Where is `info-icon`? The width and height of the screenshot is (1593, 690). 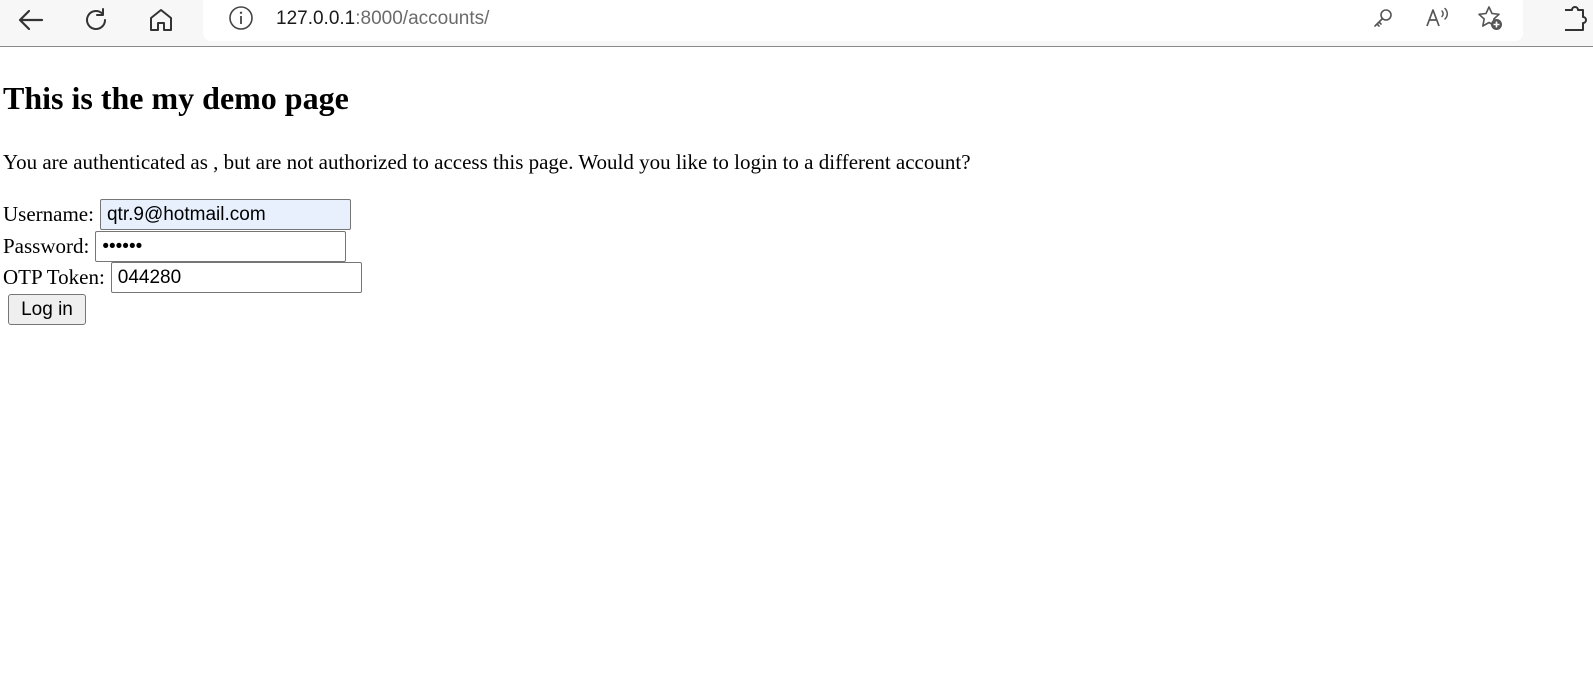
info-icon is located at coordinates (241, 20).